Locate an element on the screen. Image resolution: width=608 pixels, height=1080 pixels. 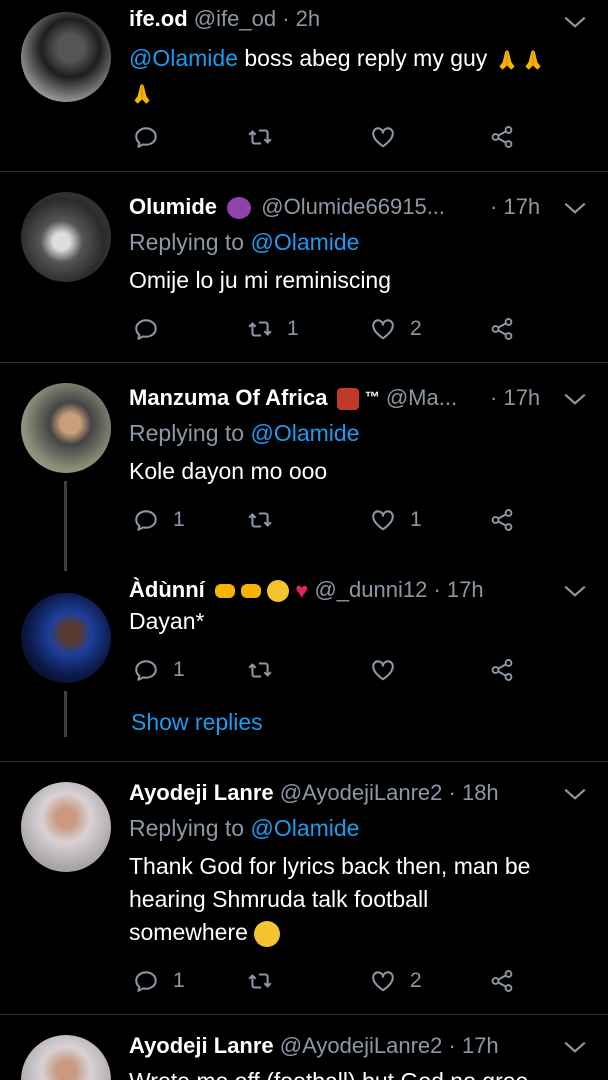
tweet-header: Àdùnní ♥ @_dunni12 · 17h is located at coordinates (333, 590).